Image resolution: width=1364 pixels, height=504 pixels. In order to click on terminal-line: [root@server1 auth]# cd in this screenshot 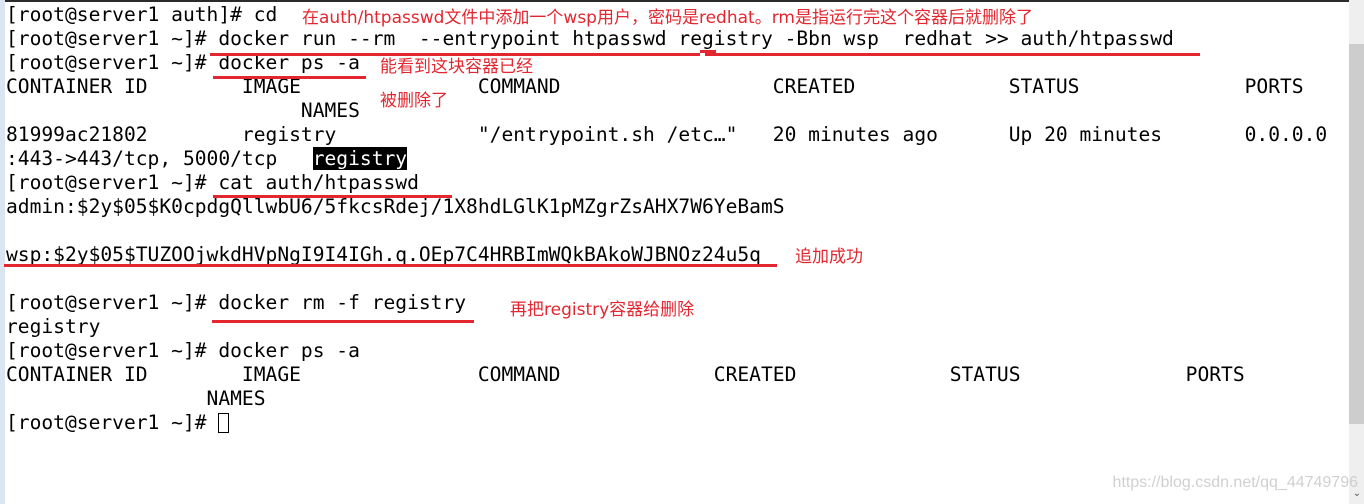, I will do `click(141, 15)`.